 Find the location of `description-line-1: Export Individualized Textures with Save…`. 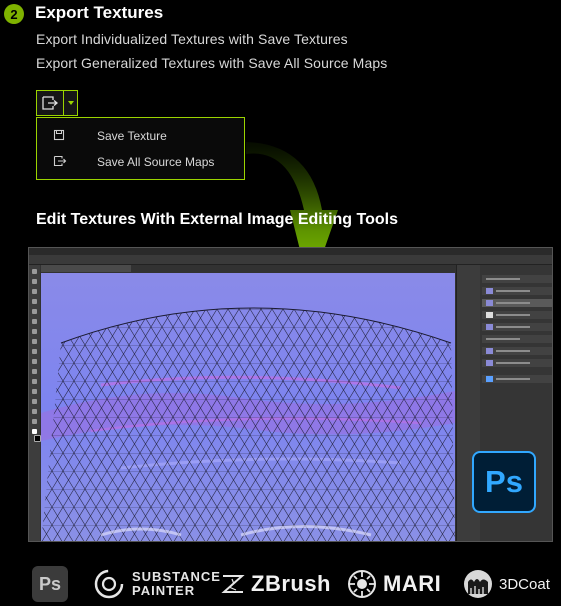

description-line-1: Export Individualized Textures with Save… is located at coordinates (192, 39).